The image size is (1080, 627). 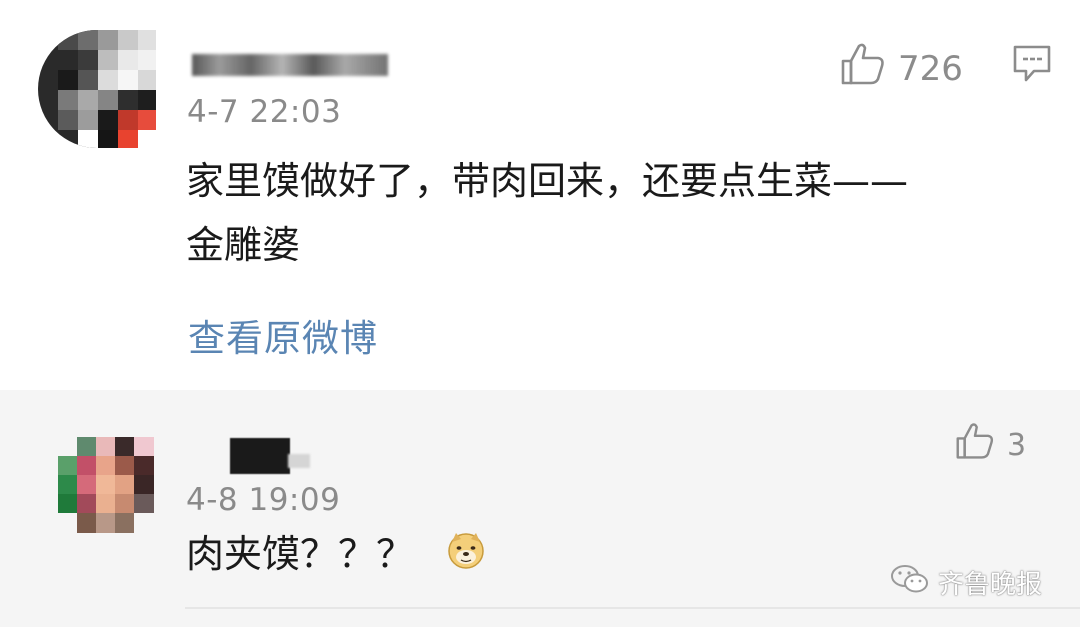 I want to click on reply-username-redacted-fade, so click(x=299, y=461).